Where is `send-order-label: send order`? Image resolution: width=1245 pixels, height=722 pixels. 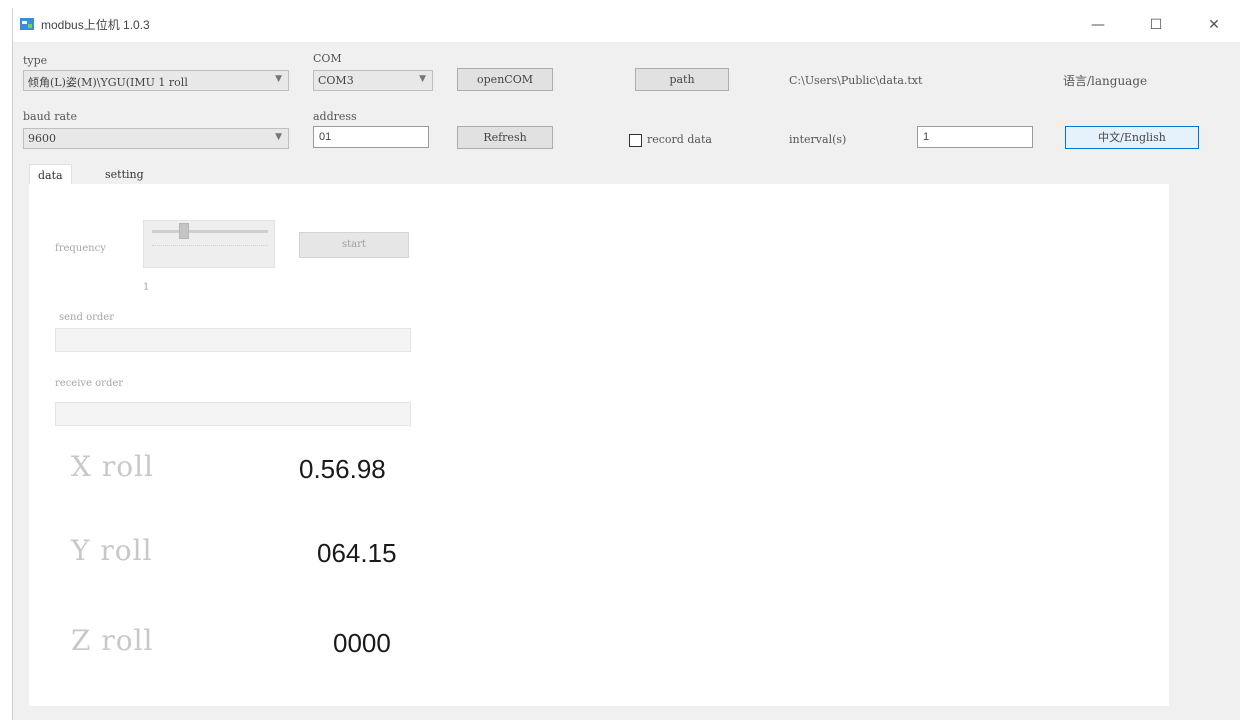 send-order-label: send order is located at coordinates (86, 317).